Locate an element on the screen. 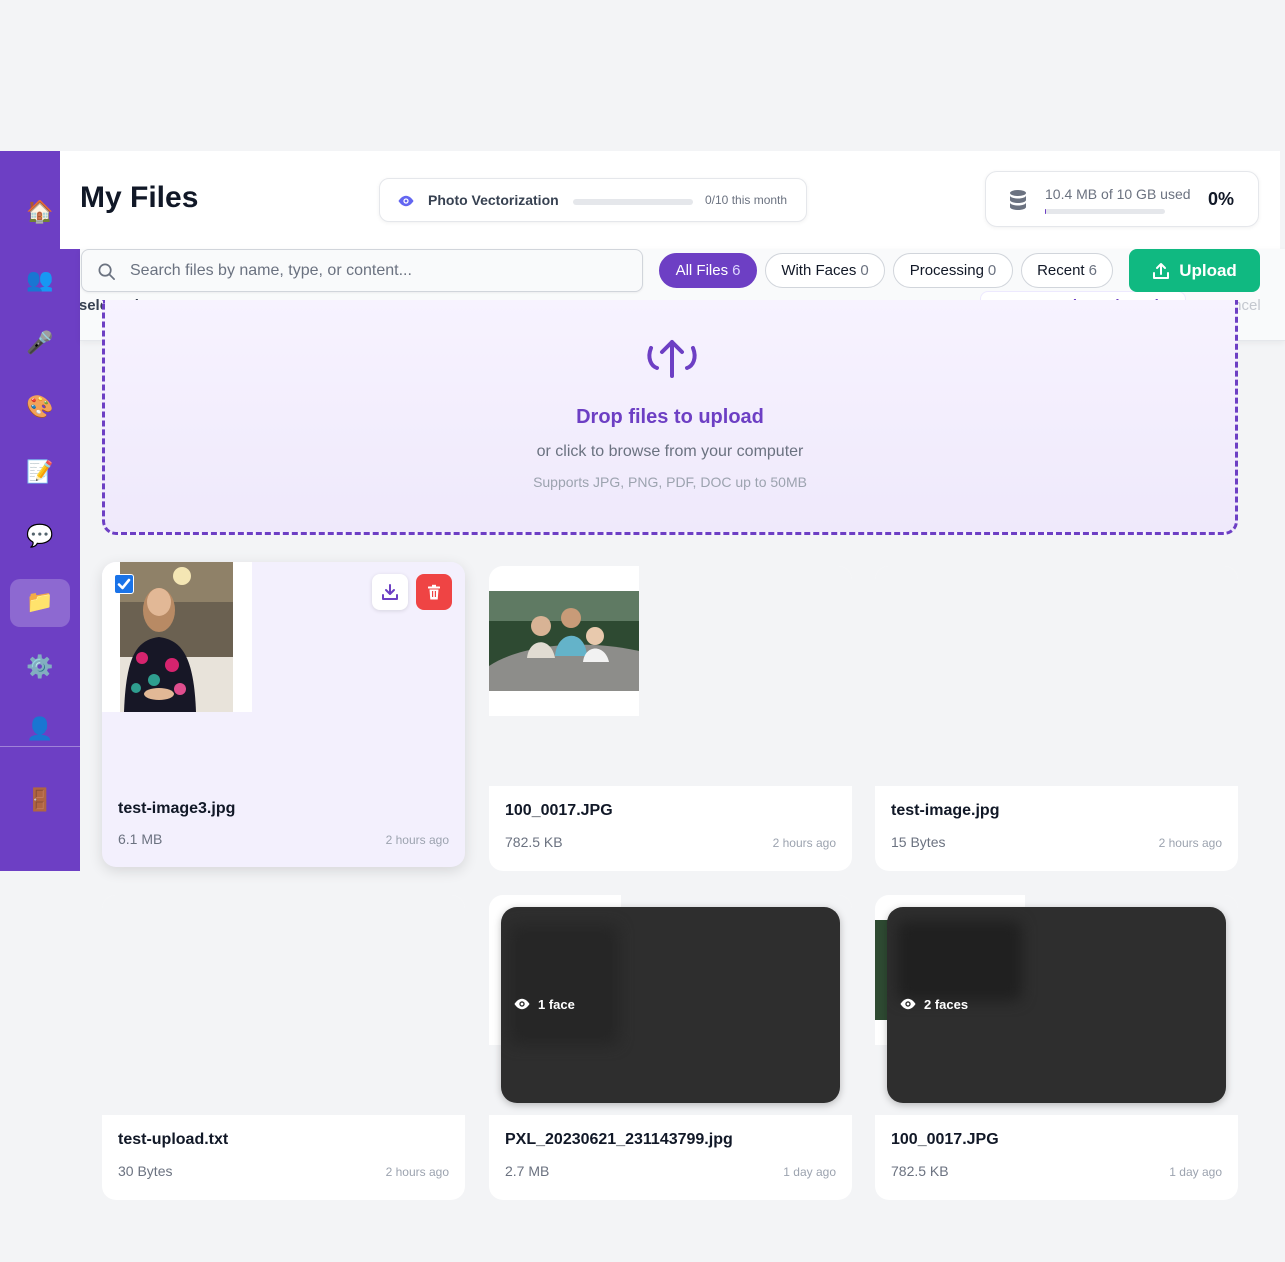  face-count-badge: 2 faces is located at coordinates (933, 1004).